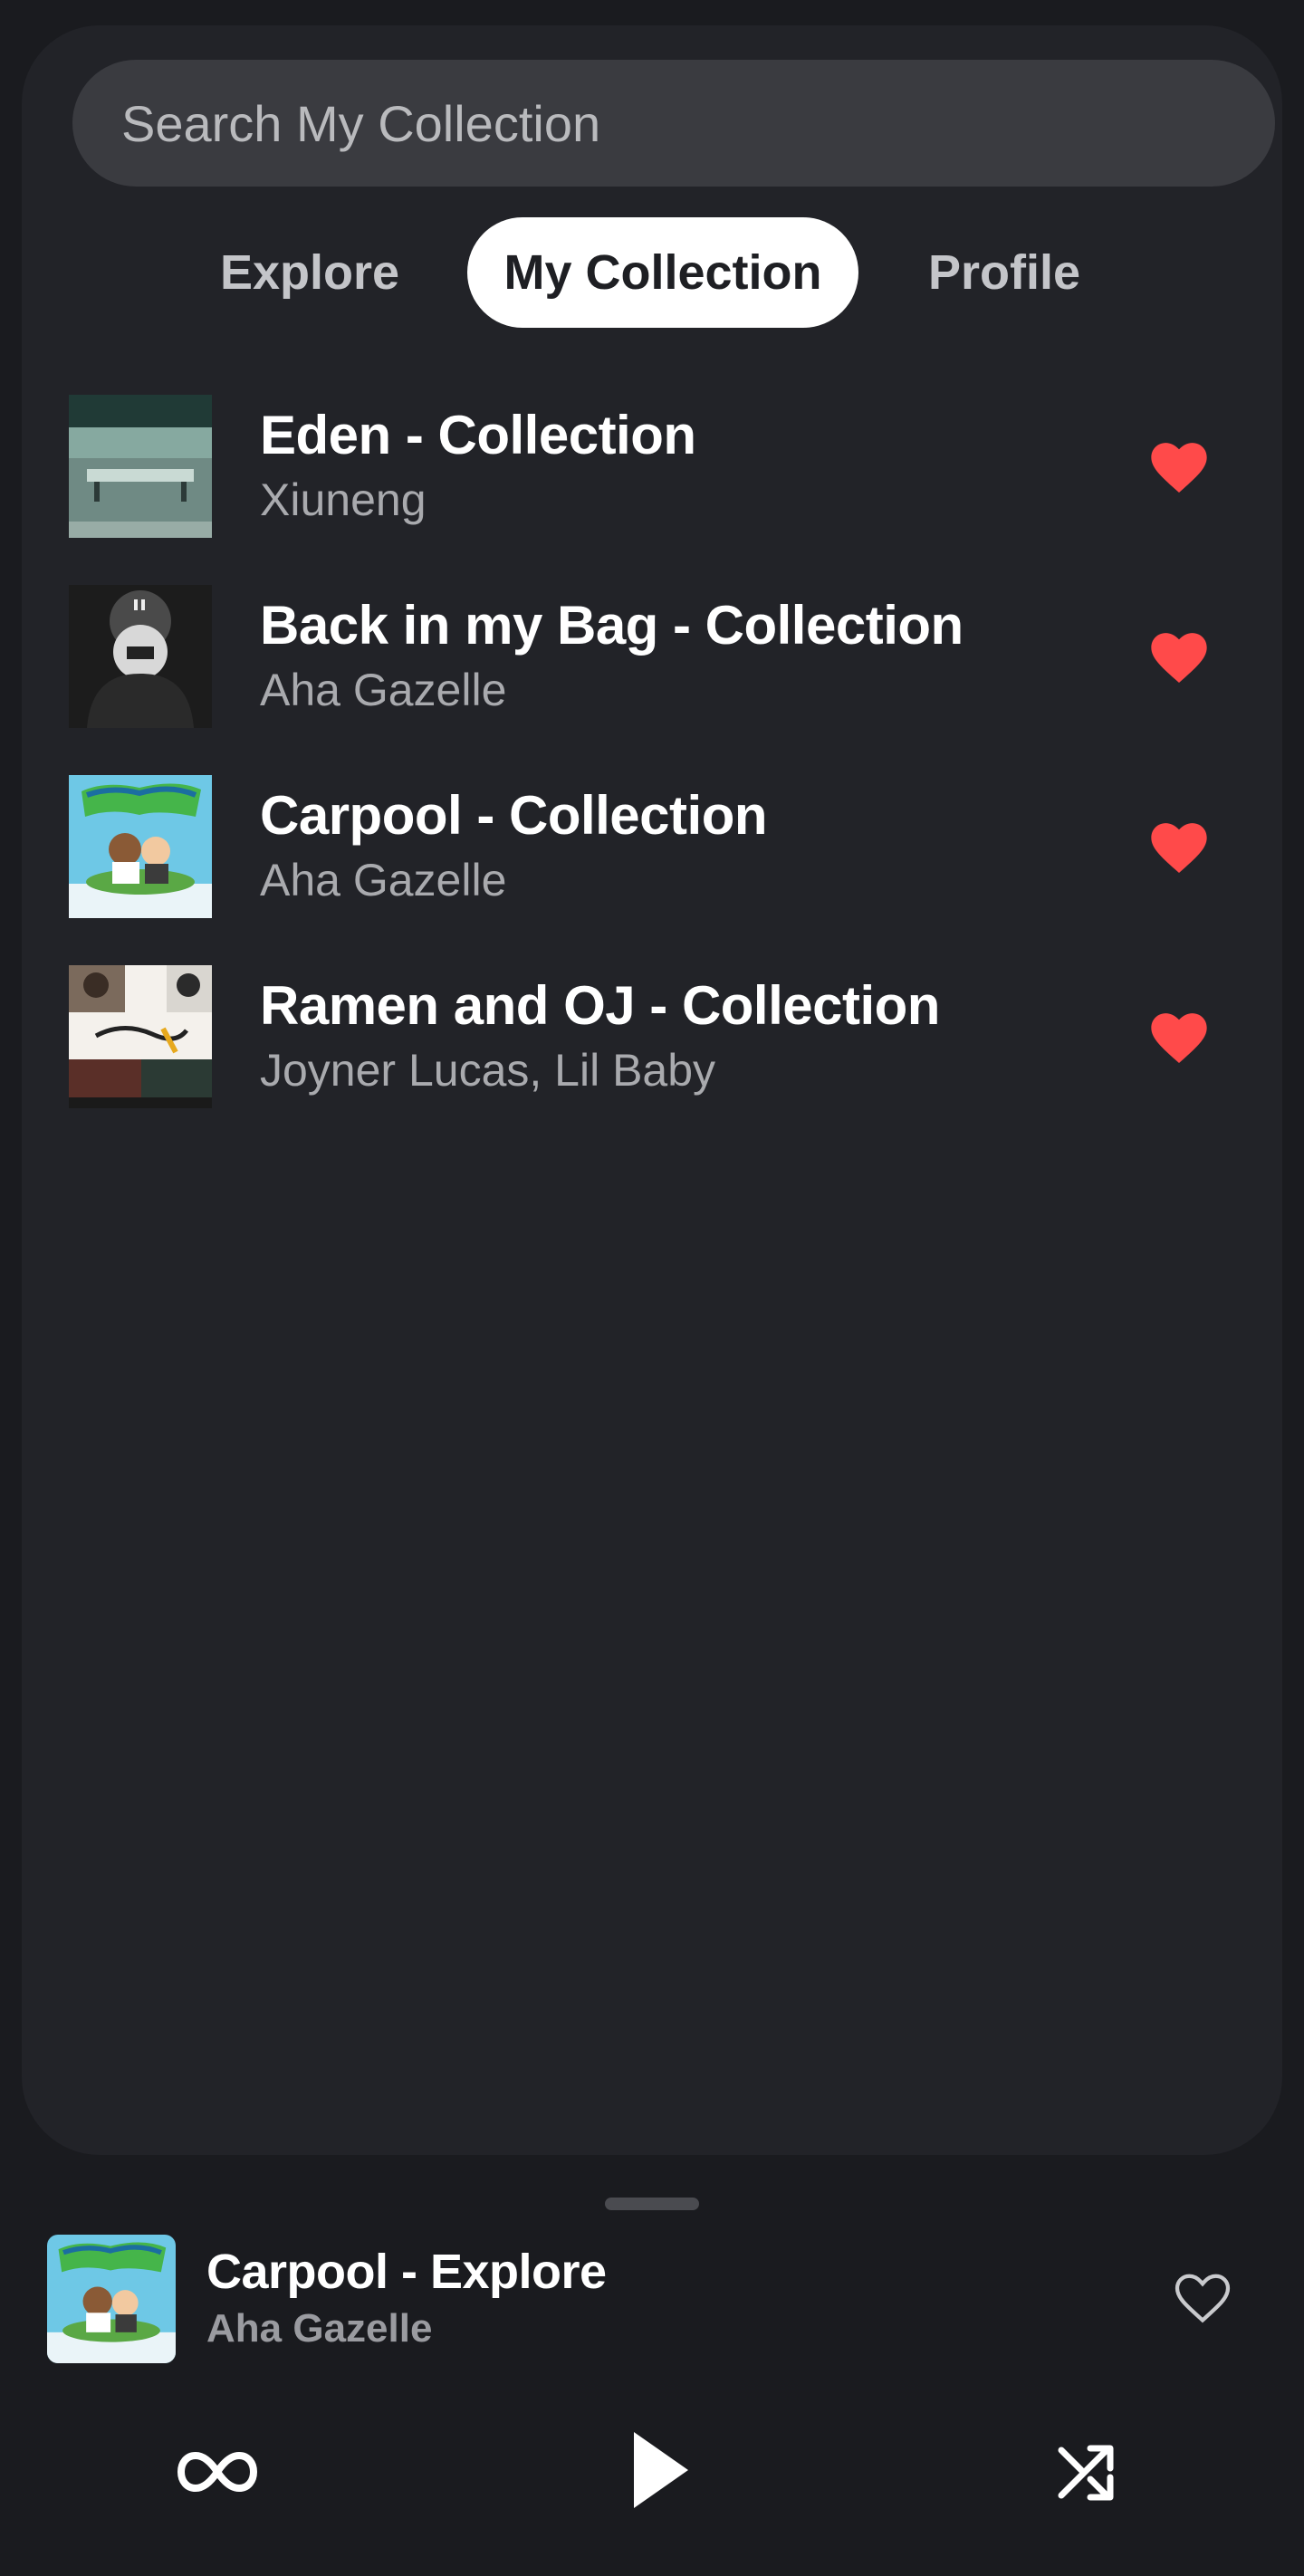 This screenshot has height=2576, width=1304. I want to click on now-playing-album-art, so click(112, 2299).